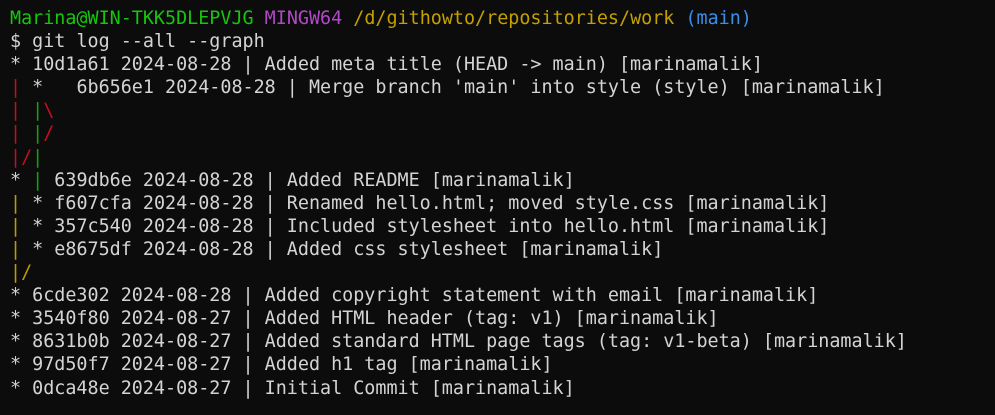 Image resolution: width=995 pixels, height=415 pixels. I want to click on command-line: $ git log --all --graph, so click(502, 41).